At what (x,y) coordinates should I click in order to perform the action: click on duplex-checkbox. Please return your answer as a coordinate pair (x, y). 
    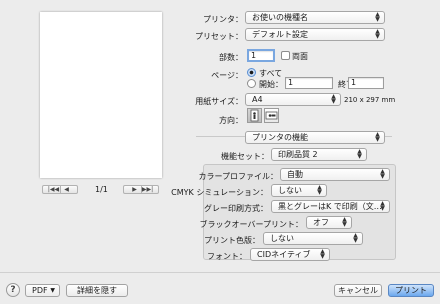
    Looking at the image, I should click on (285, 55).